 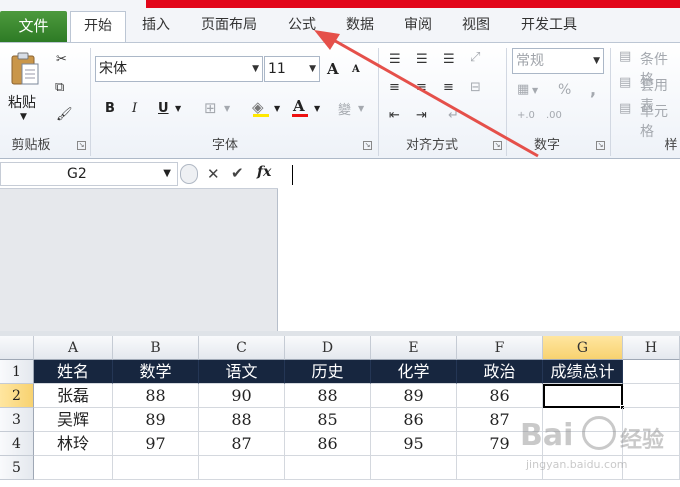 What do you see at coordinates (651, 372) in the screenshot?
I see `cell-H1` at bounding box center [651, 372].